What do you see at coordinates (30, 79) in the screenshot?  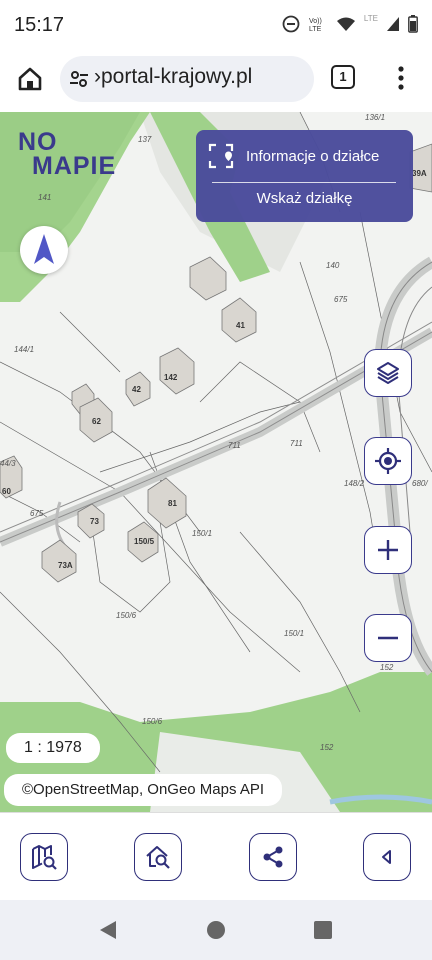 I see `browser-home-icon` at bounding box center [30, 79].